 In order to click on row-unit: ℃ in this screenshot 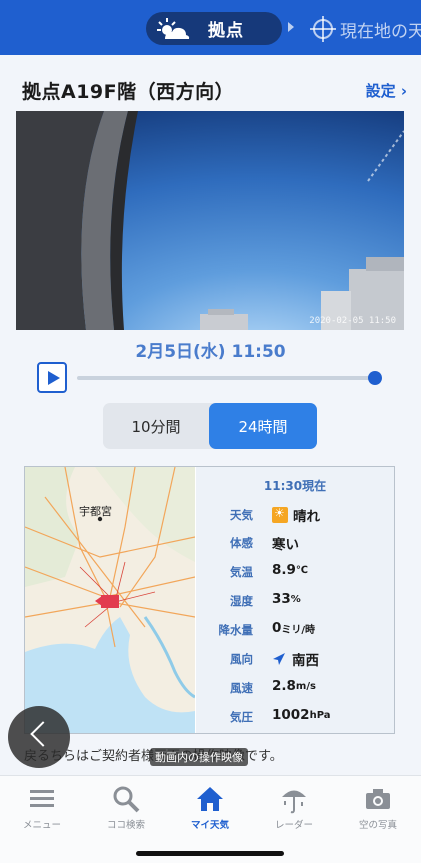, I will do `click(302, 570)`.